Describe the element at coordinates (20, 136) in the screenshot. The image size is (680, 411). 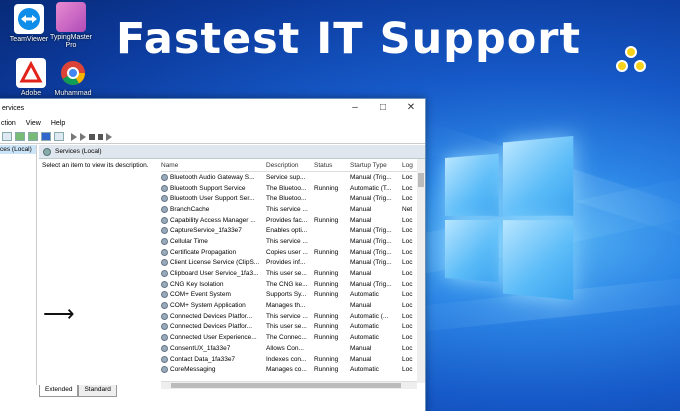
I see `refresh-icon` at that location.